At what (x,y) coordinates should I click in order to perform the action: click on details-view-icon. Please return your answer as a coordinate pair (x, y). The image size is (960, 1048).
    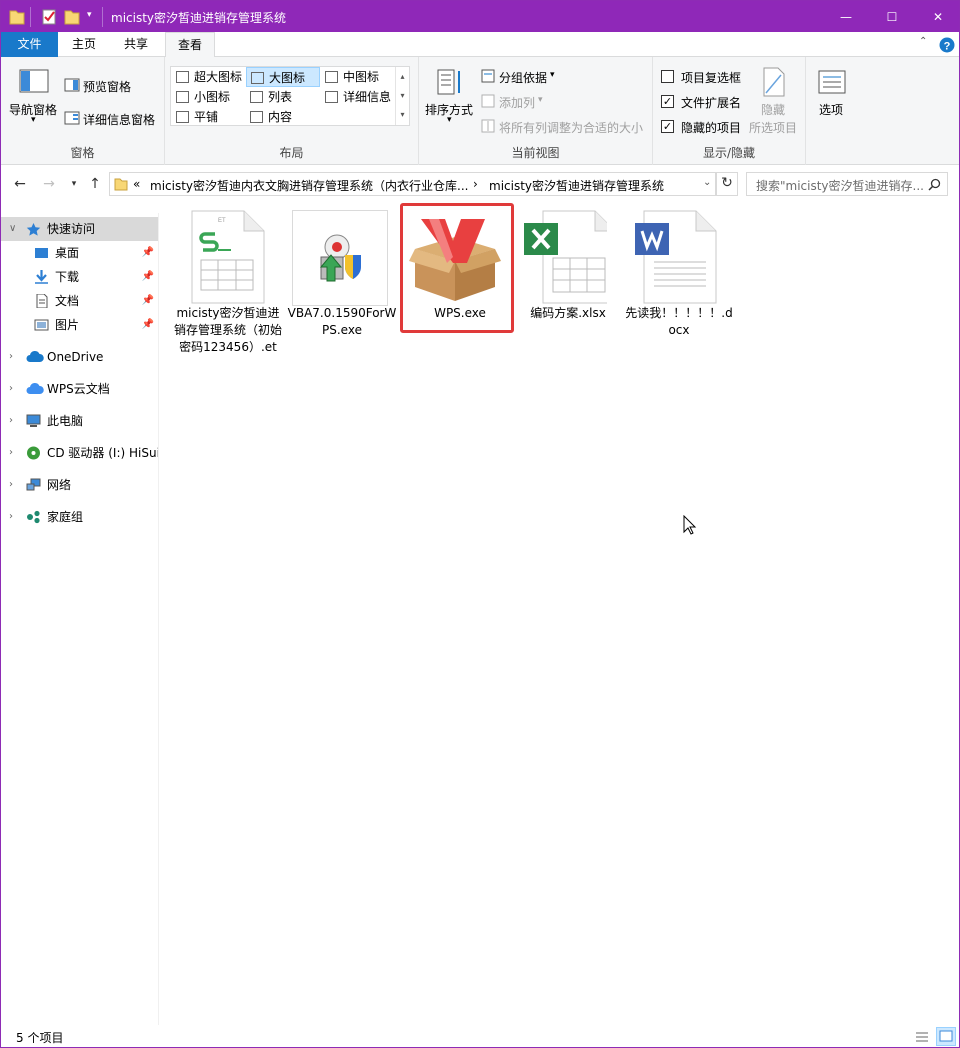
    Looking at the image, I should click on (922, 1037).